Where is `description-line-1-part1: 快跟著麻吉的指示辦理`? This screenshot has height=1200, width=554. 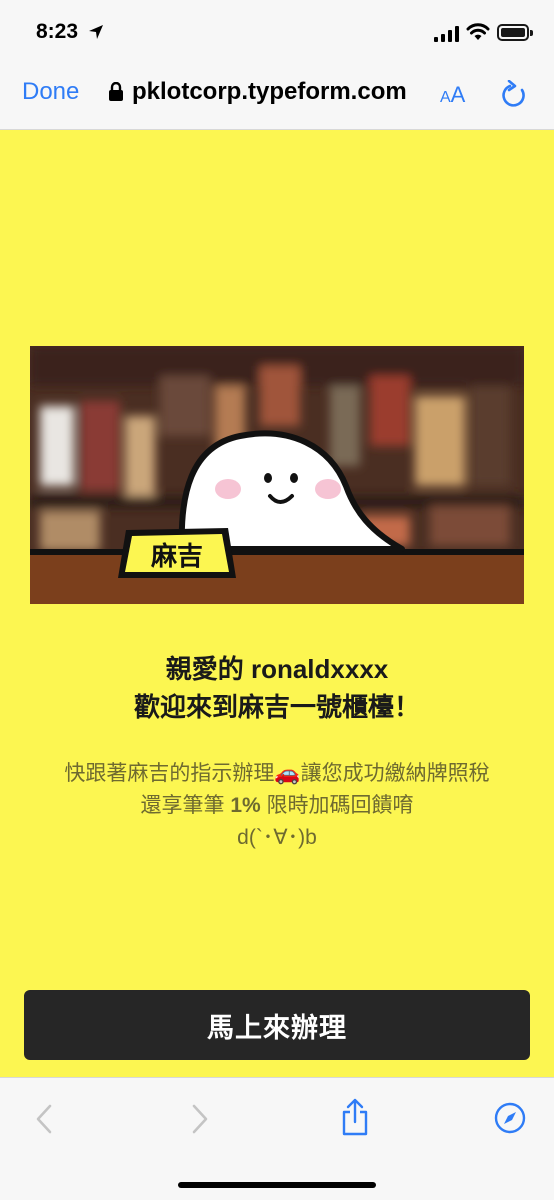 description-line-1-part1: 快跟著麻吉的指示辦理 is located at coordinates (169, 773).